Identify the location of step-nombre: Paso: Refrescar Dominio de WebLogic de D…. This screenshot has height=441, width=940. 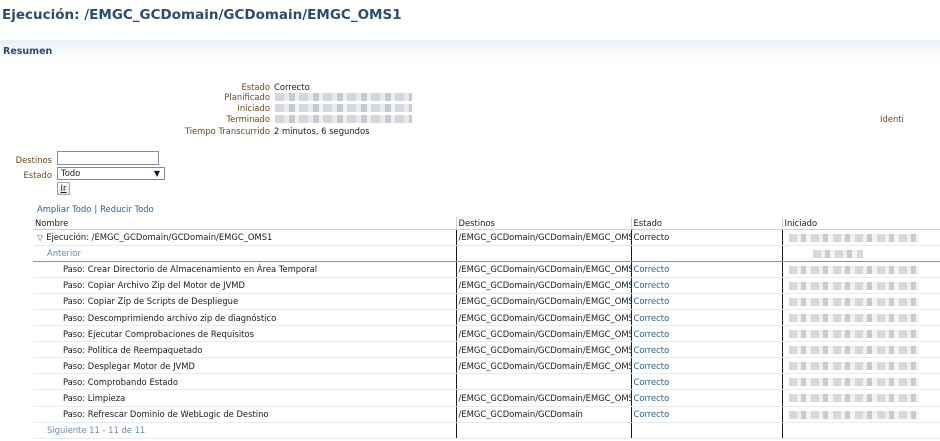
(245, 414).